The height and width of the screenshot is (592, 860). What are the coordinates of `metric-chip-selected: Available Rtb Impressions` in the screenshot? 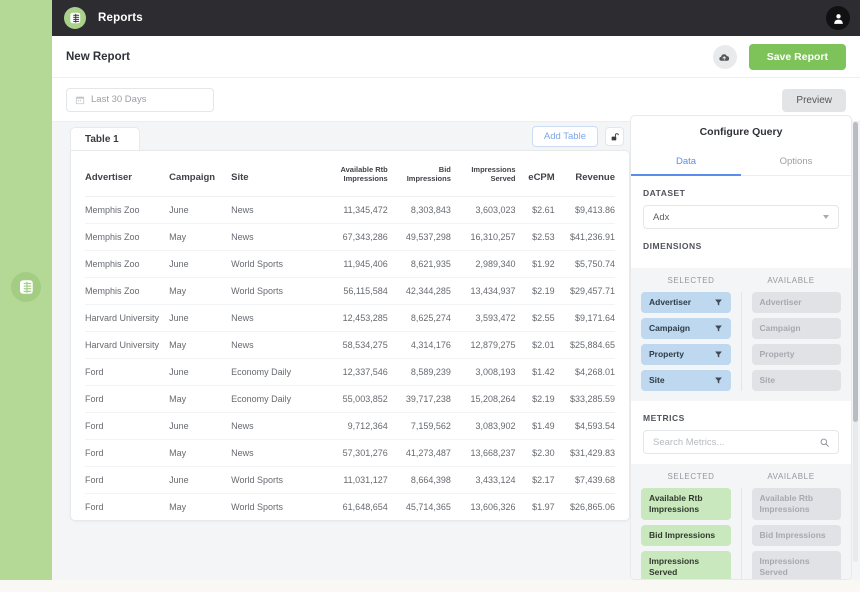 It's located at (686, 504).